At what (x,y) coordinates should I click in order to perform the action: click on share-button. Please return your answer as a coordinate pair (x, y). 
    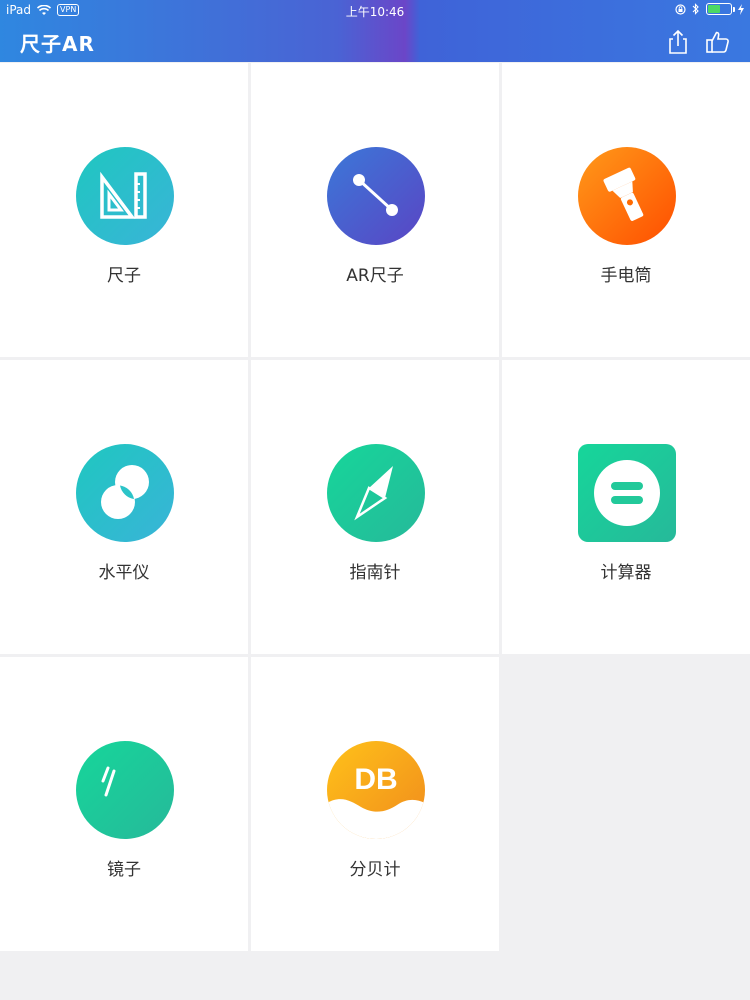
    Looking at the image, I should click on (678, 42).